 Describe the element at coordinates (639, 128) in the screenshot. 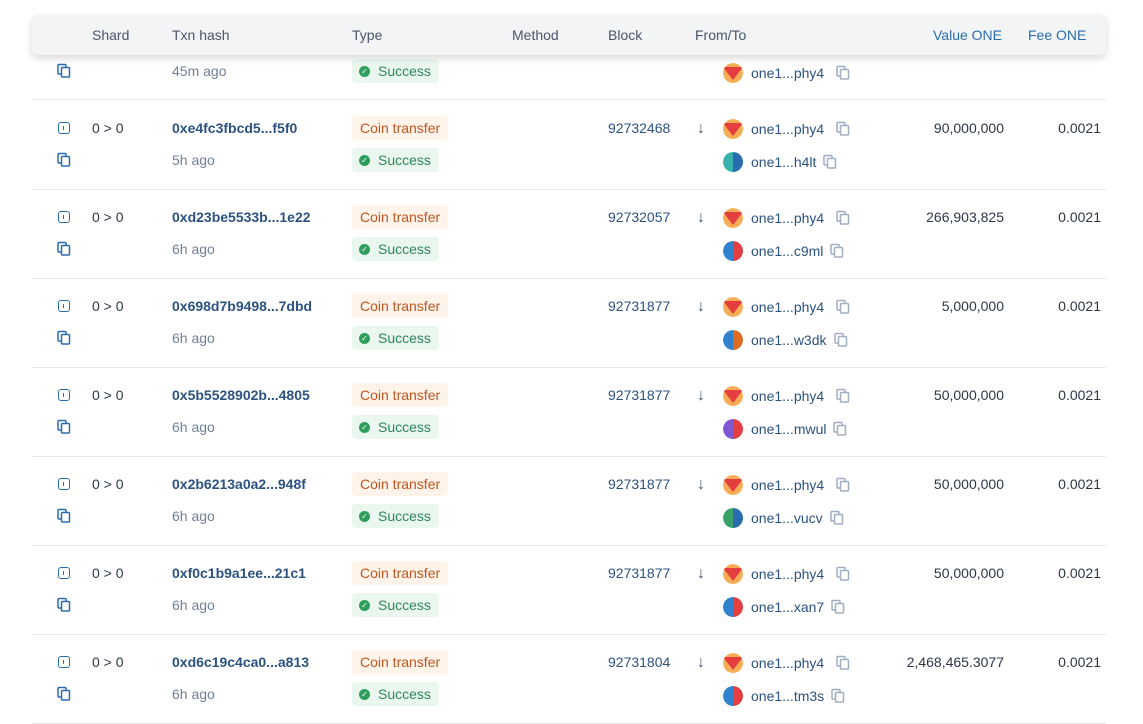

I see `block-link: 92732468` at that location.